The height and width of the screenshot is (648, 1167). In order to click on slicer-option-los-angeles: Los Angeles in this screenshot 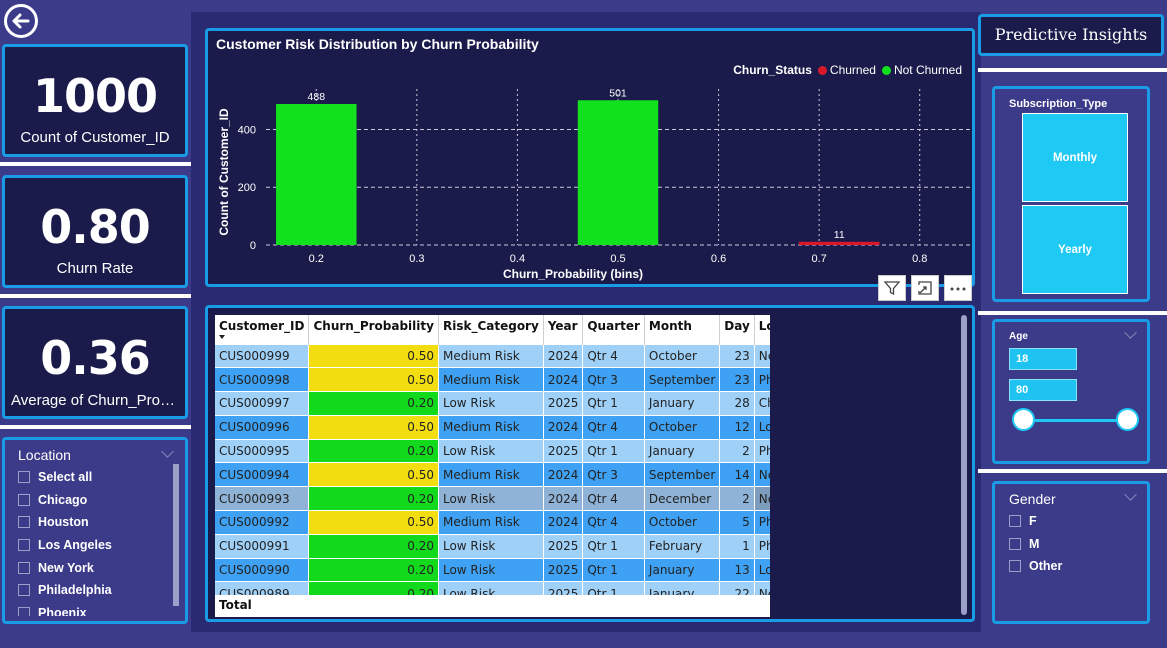, I will do `click(93, 545)`.